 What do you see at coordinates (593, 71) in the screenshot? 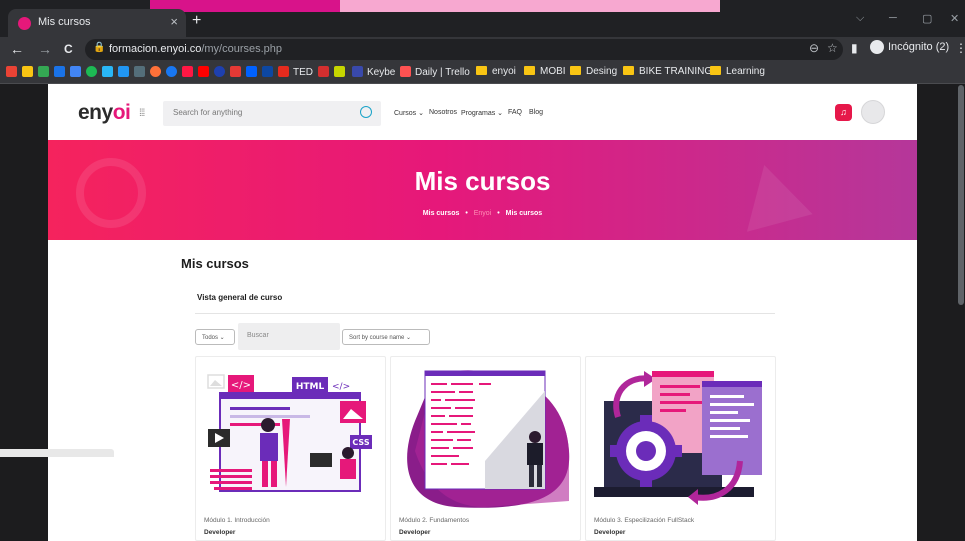
I see `bookmark-folder-desing: Desing` at bounding box center [593, 71].